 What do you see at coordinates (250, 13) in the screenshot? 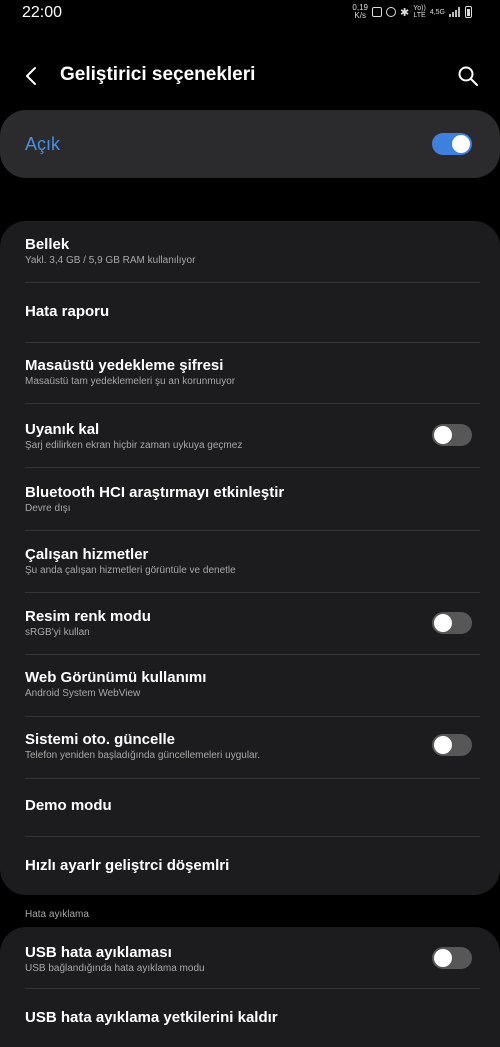
I see `status-bar: 22:00 0,19 K/s ✱ Yo)) LTE 4,5G` at bounding box center [250, 13].